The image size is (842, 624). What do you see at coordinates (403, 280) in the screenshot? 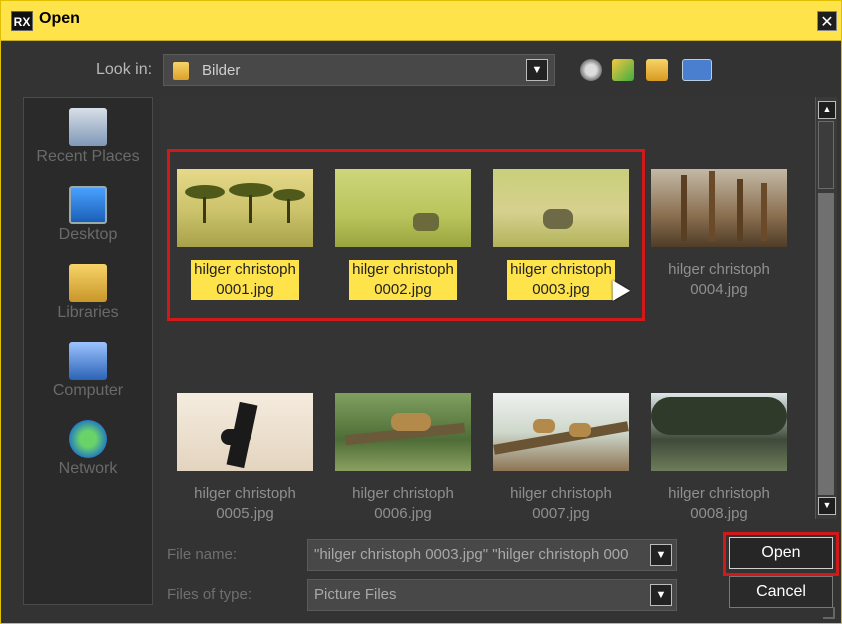
I see `file-name-label: hilger christoph 0002.jpg` at bounding box center [403, 280].